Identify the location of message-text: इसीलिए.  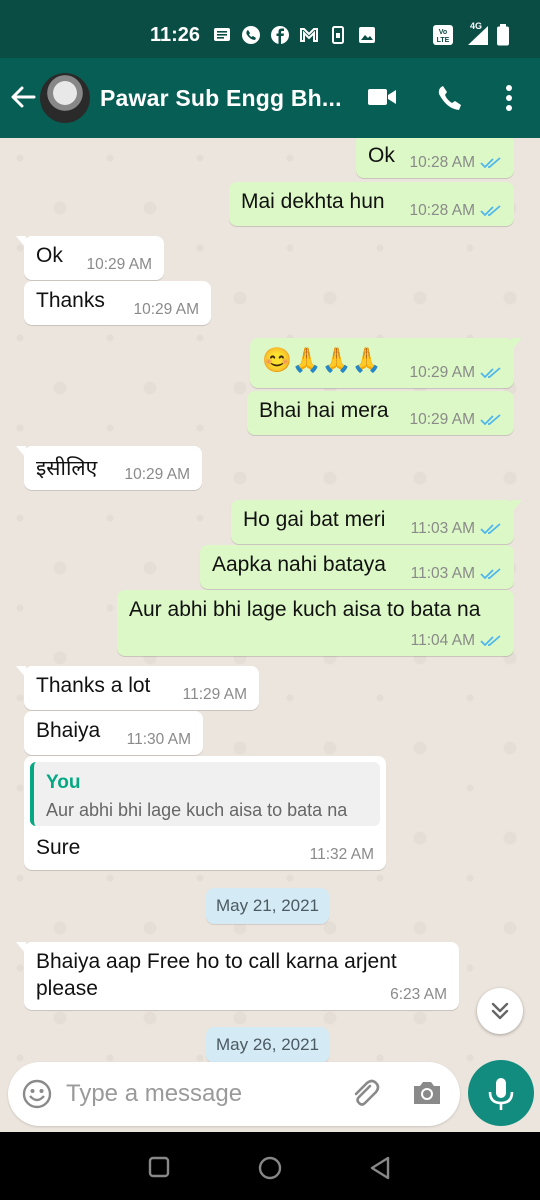
(67, 468).